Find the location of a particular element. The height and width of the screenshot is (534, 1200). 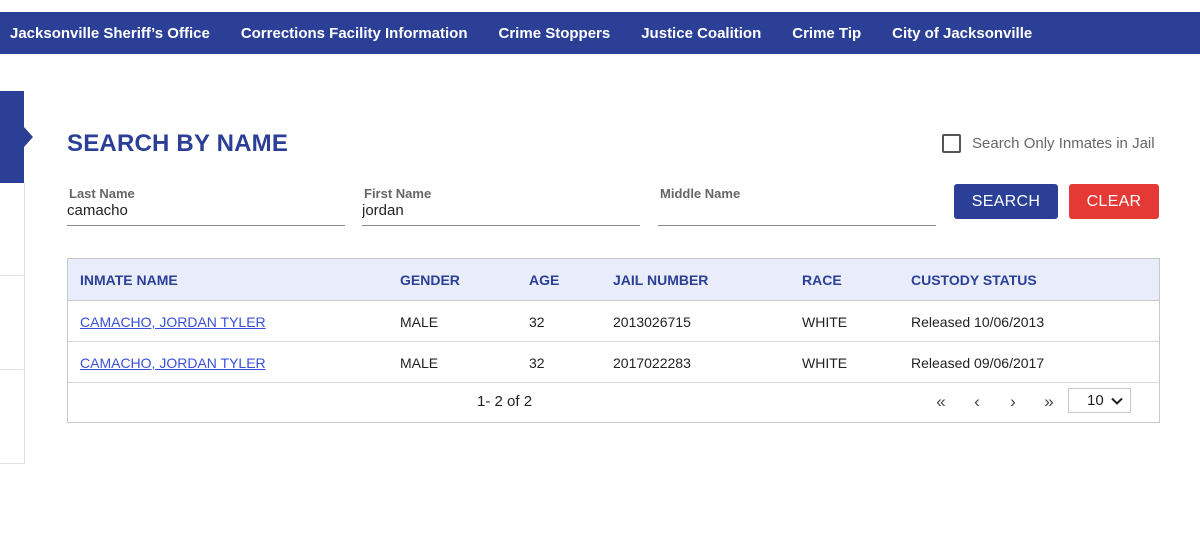

last-name-input is located at coordinates (206, 210).